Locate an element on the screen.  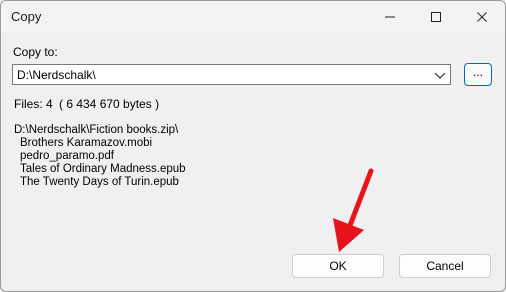
close-button is located at coordinates (482, 17).